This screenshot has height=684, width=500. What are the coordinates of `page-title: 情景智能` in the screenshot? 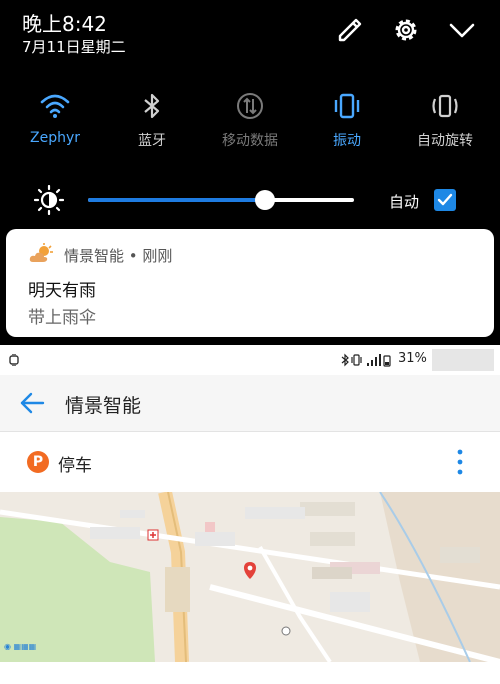 It's located at (103, 406).